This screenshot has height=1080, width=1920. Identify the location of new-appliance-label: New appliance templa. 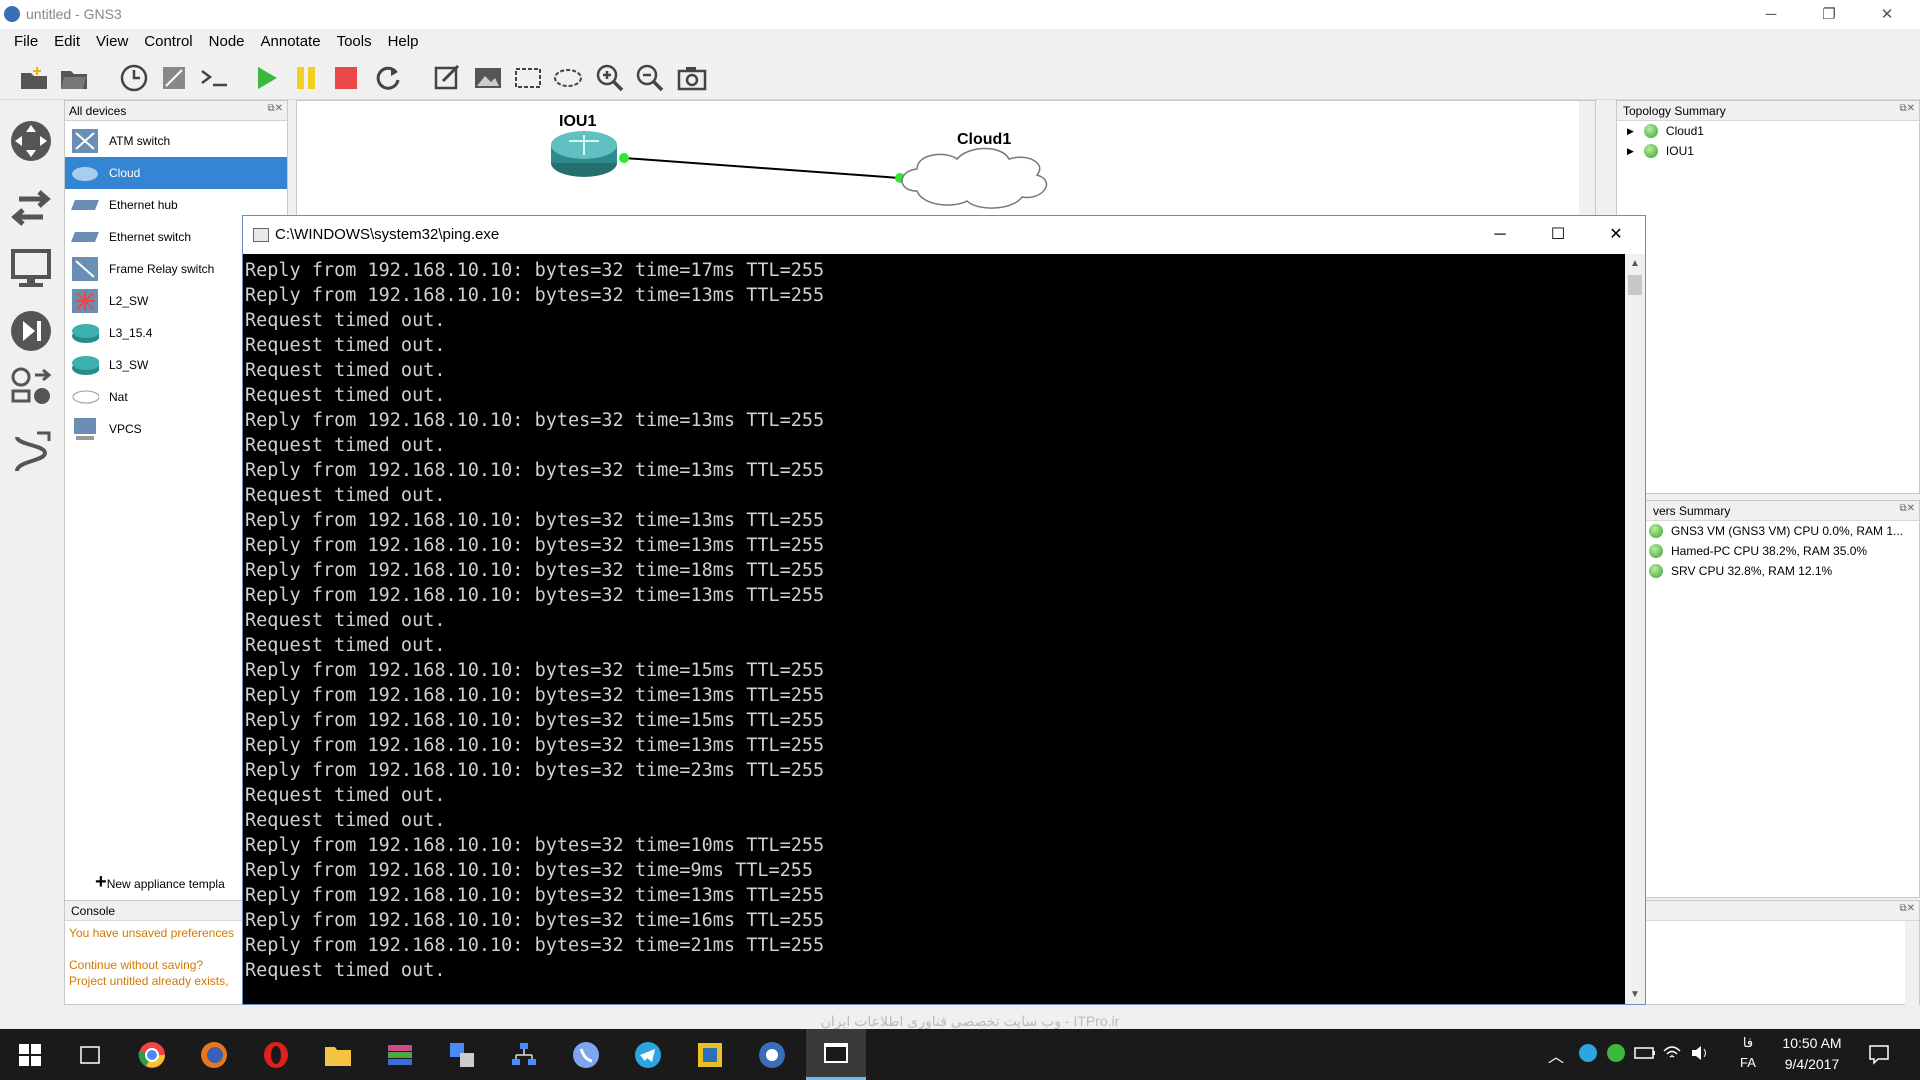
(165, 884).